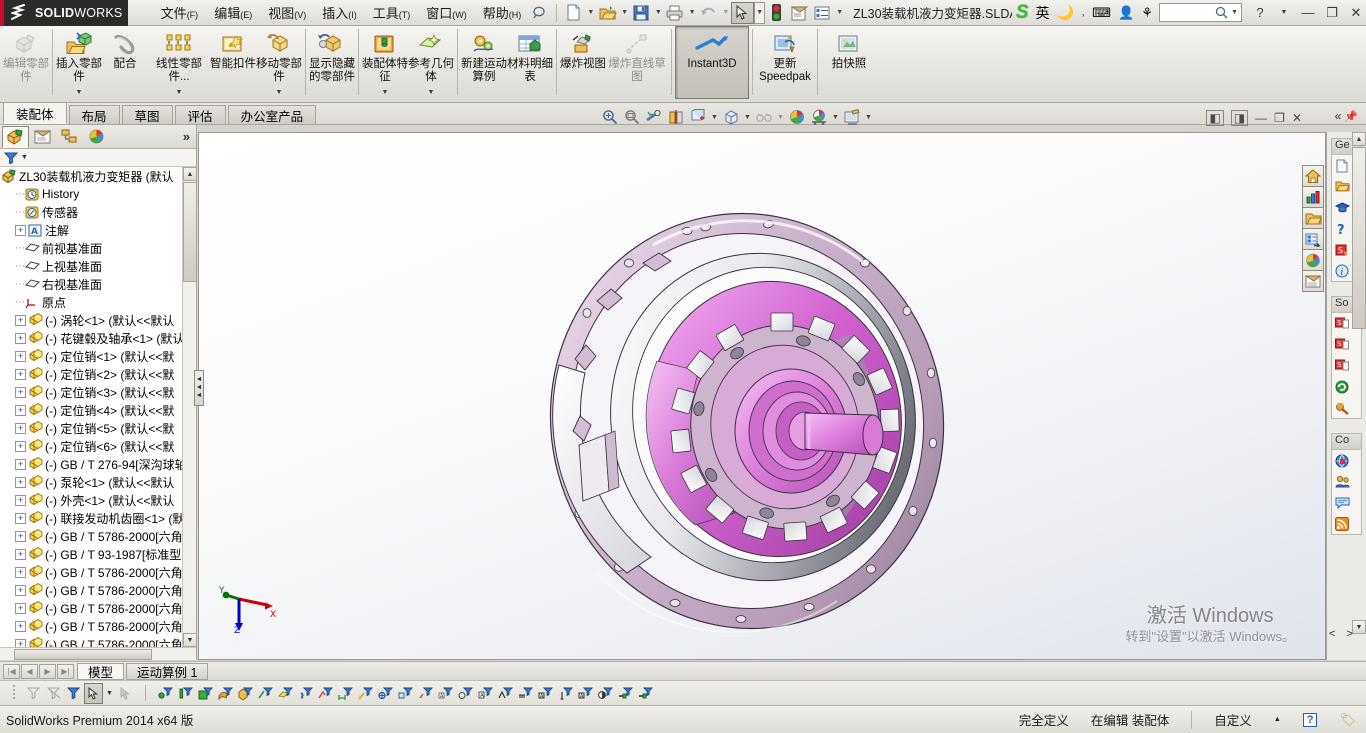  Describe the element at coordinates (1043, 13) in the screenshot. I see `ime-language-label: 英` at that location.